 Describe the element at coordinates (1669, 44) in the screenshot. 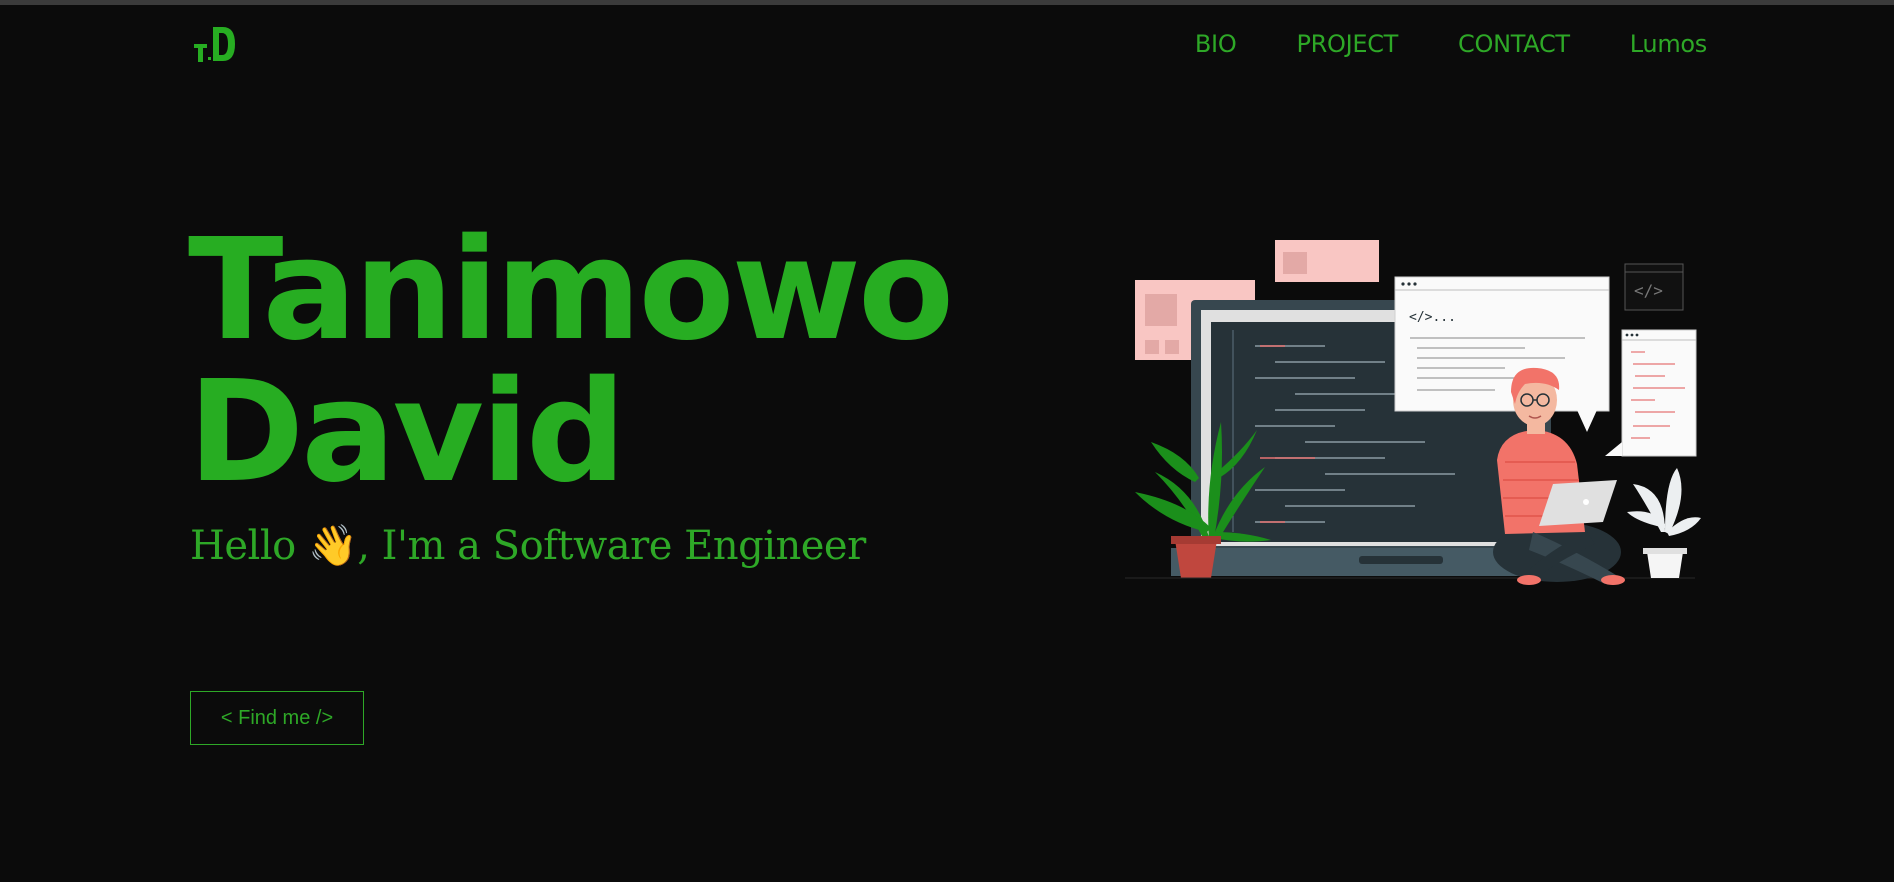

I see `nav-lumos: Lumos` at that location.